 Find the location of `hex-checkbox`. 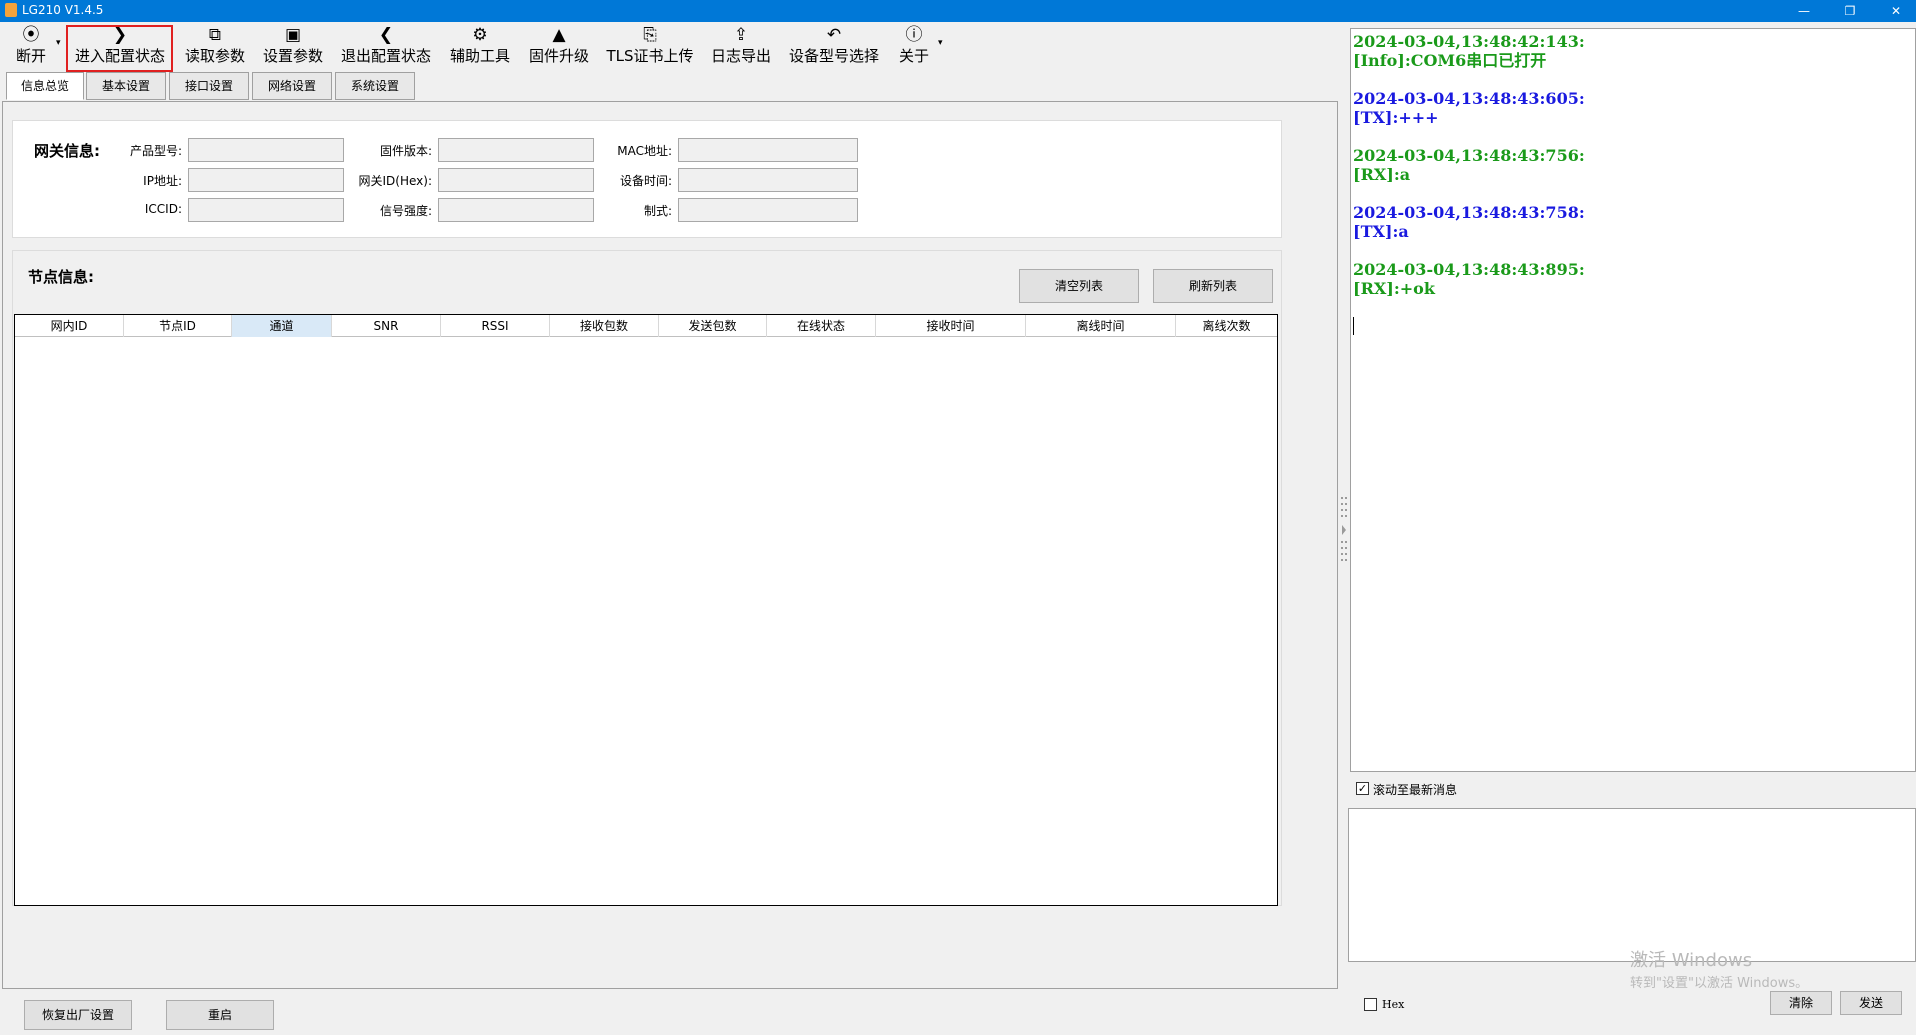

hex-checkbox is located at coordinates (1370, 1004).